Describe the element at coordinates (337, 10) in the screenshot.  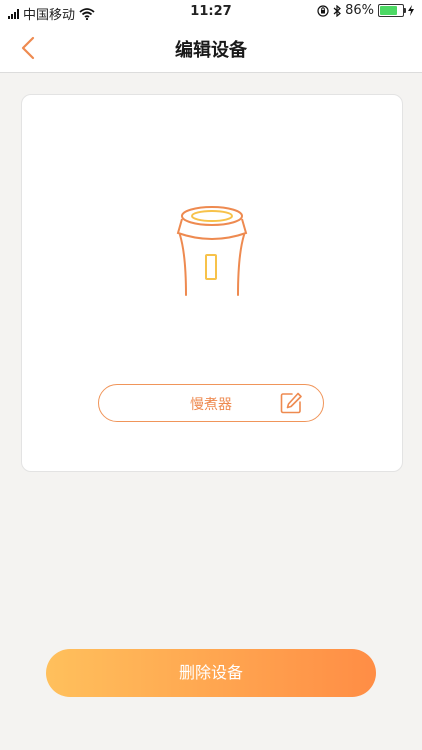
I see `bluetooth-icon` at that location.